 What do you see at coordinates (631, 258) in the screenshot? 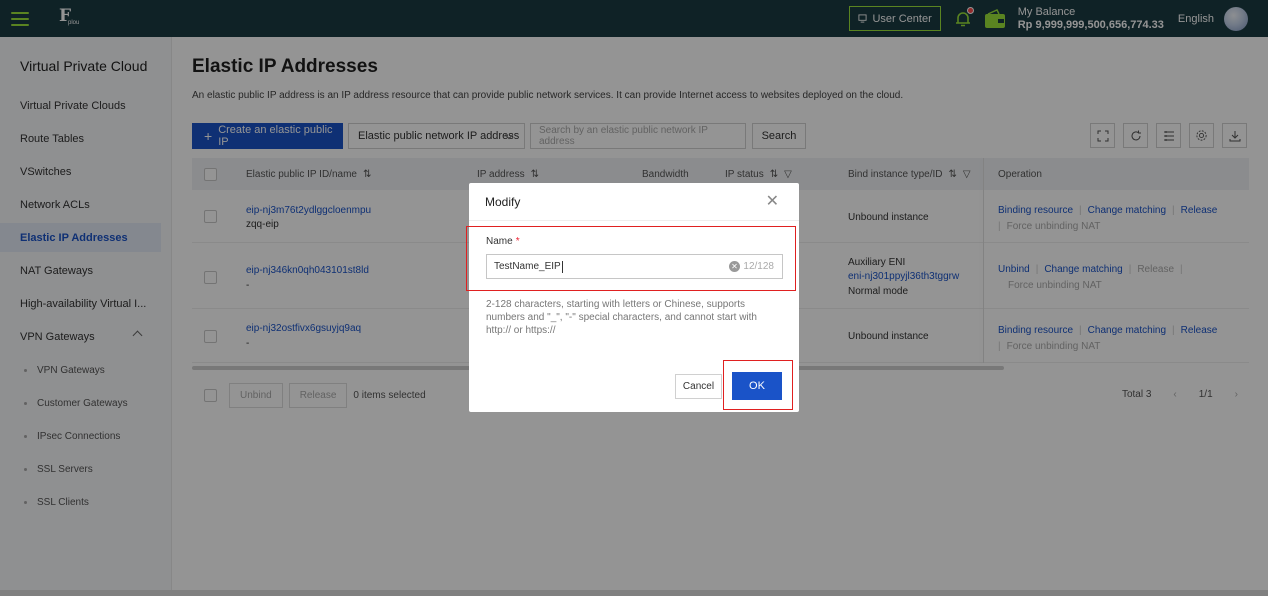
I see `name-field-highlight` at bounding box center [631, 258].